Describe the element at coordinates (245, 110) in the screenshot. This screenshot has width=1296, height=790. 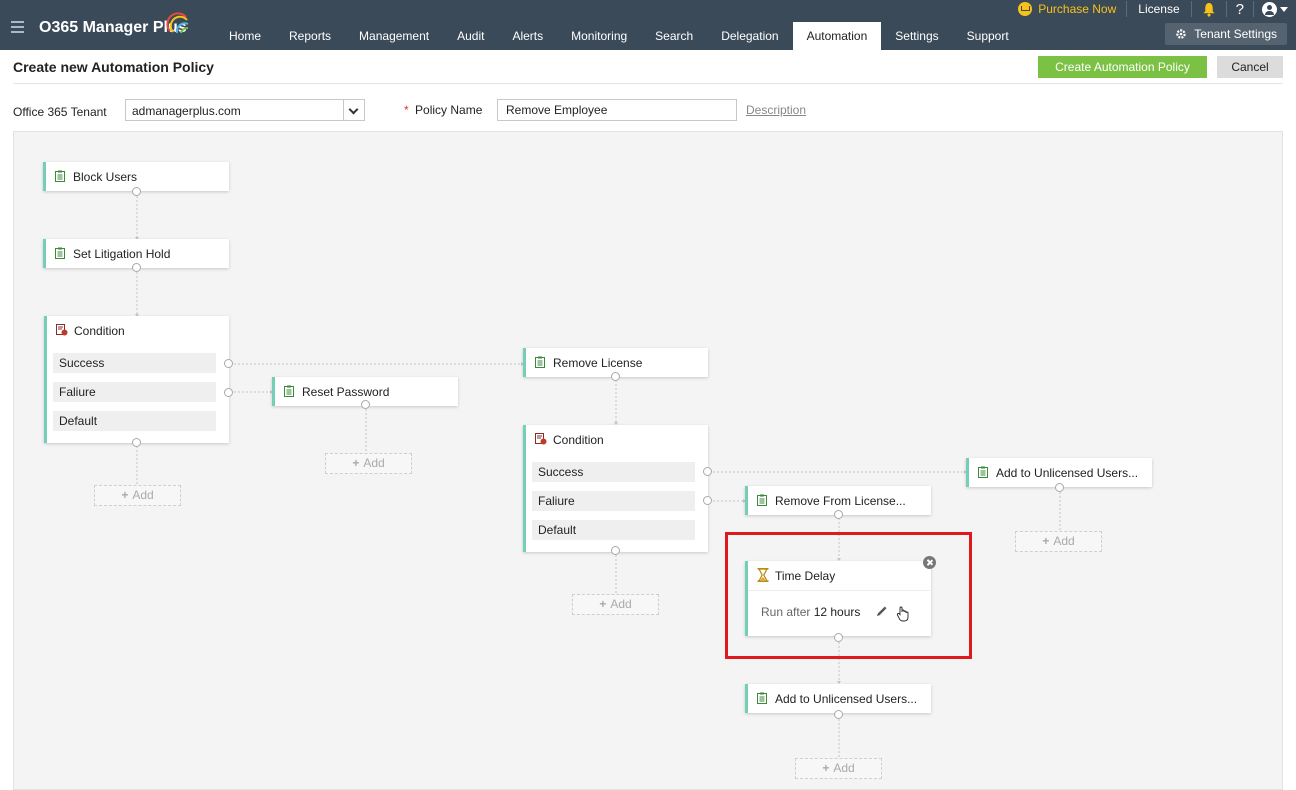
I see `tenant-select: admanagerplus.com` at that location.